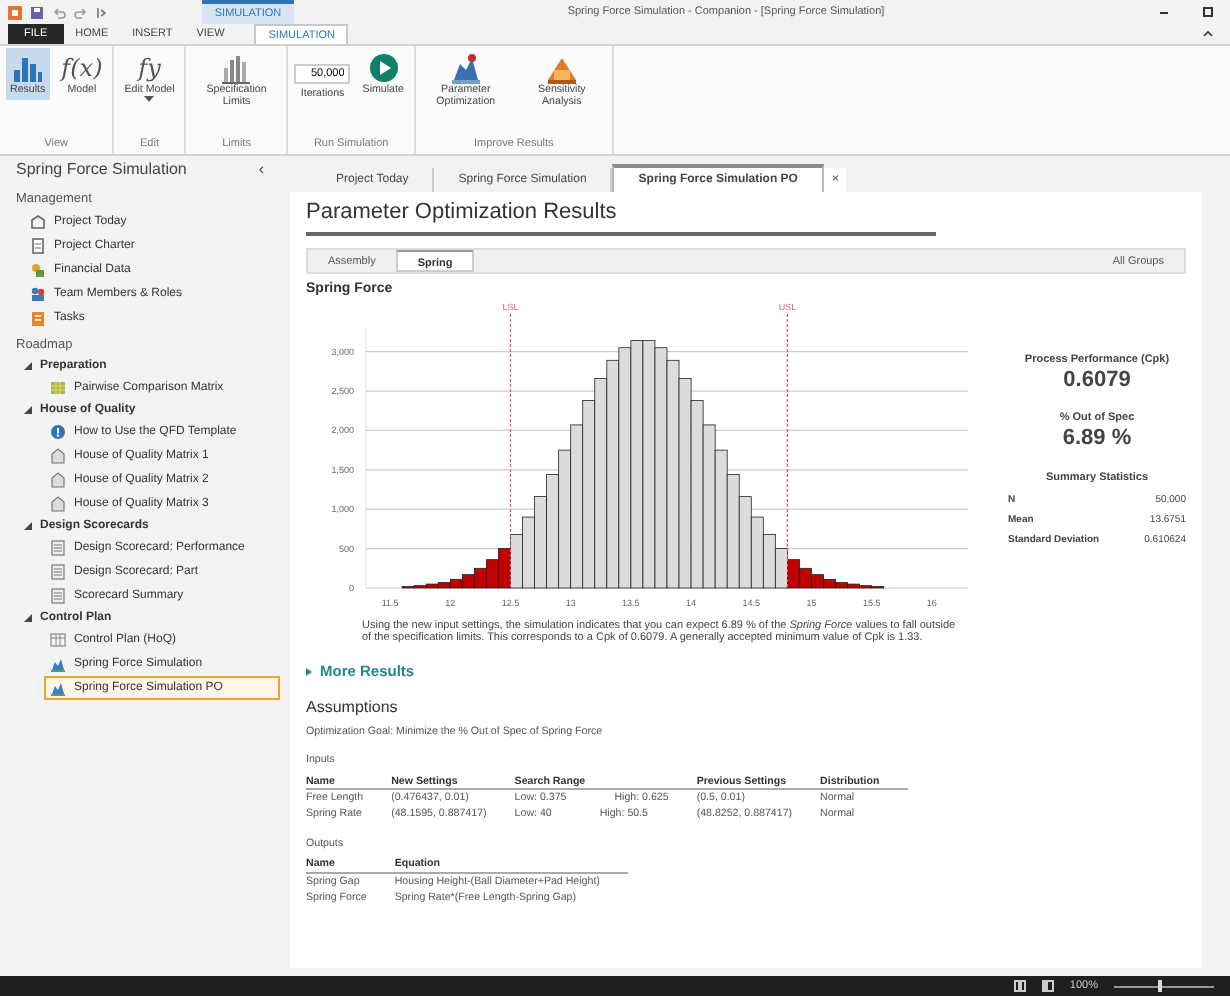  I want to click on collapse-button: ‹, so click(261, 170).